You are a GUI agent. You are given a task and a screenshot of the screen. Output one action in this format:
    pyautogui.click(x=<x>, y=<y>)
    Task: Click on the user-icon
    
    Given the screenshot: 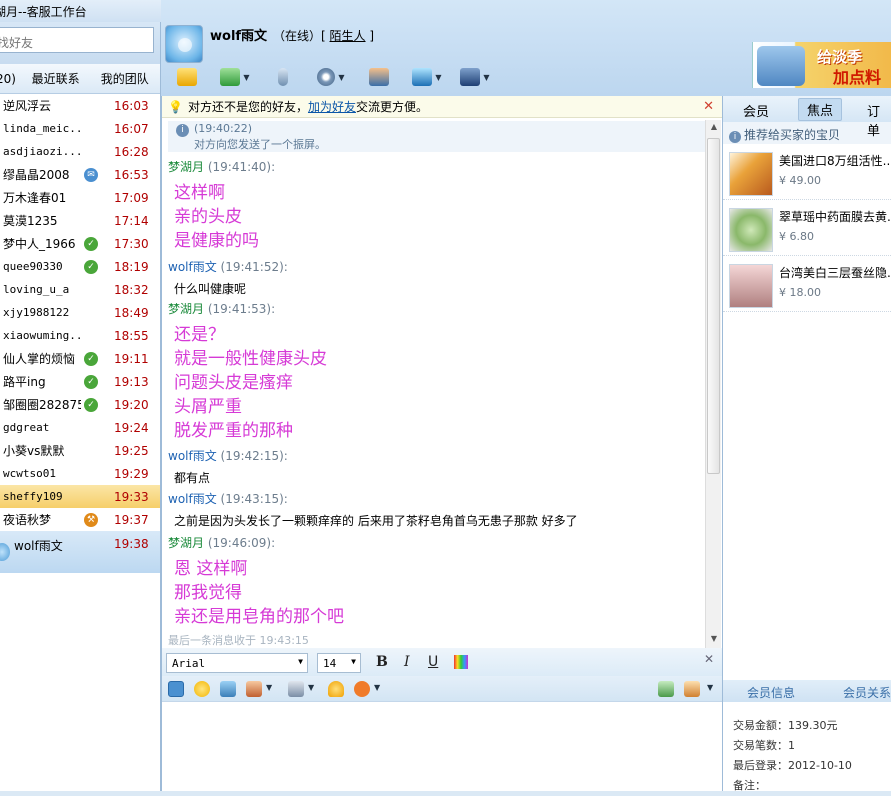 What is the action you would take?
    pyautogui.click(x=379, y=77)
    